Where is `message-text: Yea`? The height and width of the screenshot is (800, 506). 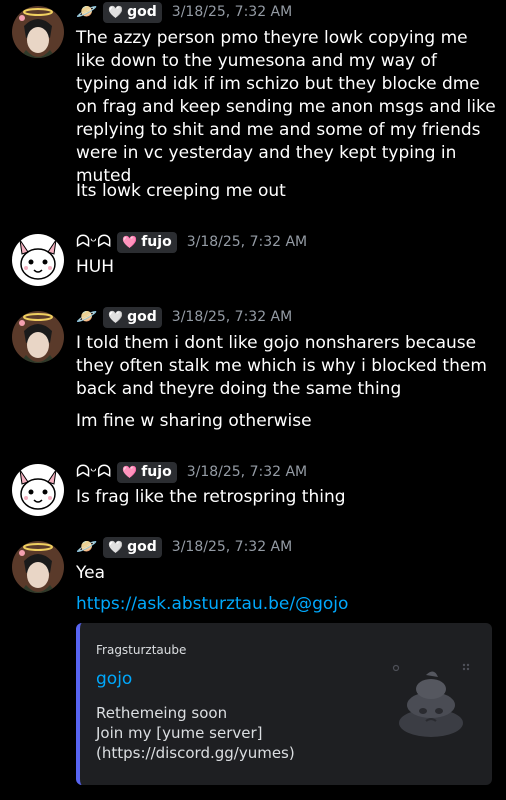
message-text: Yea is located at coordinates (91, 573).